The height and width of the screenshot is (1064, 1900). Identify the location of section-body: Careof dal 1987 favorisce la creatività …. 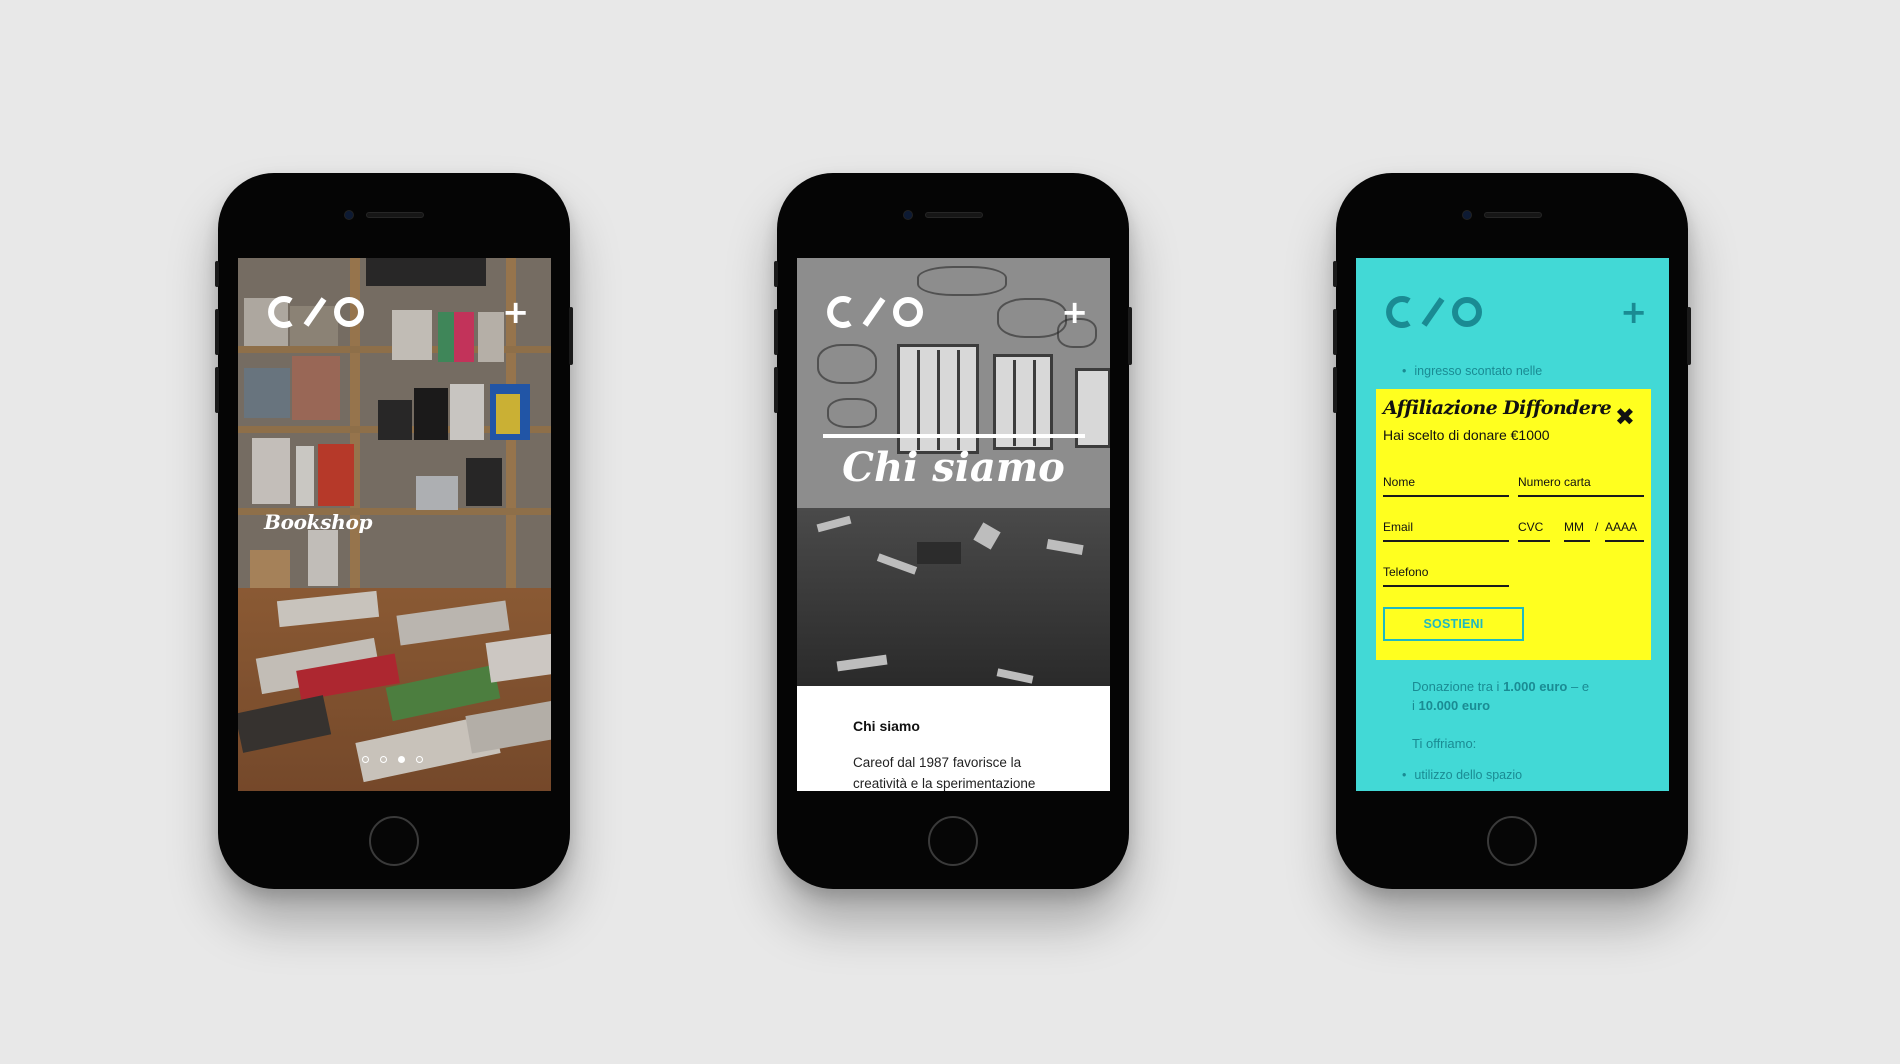
(966, 771).